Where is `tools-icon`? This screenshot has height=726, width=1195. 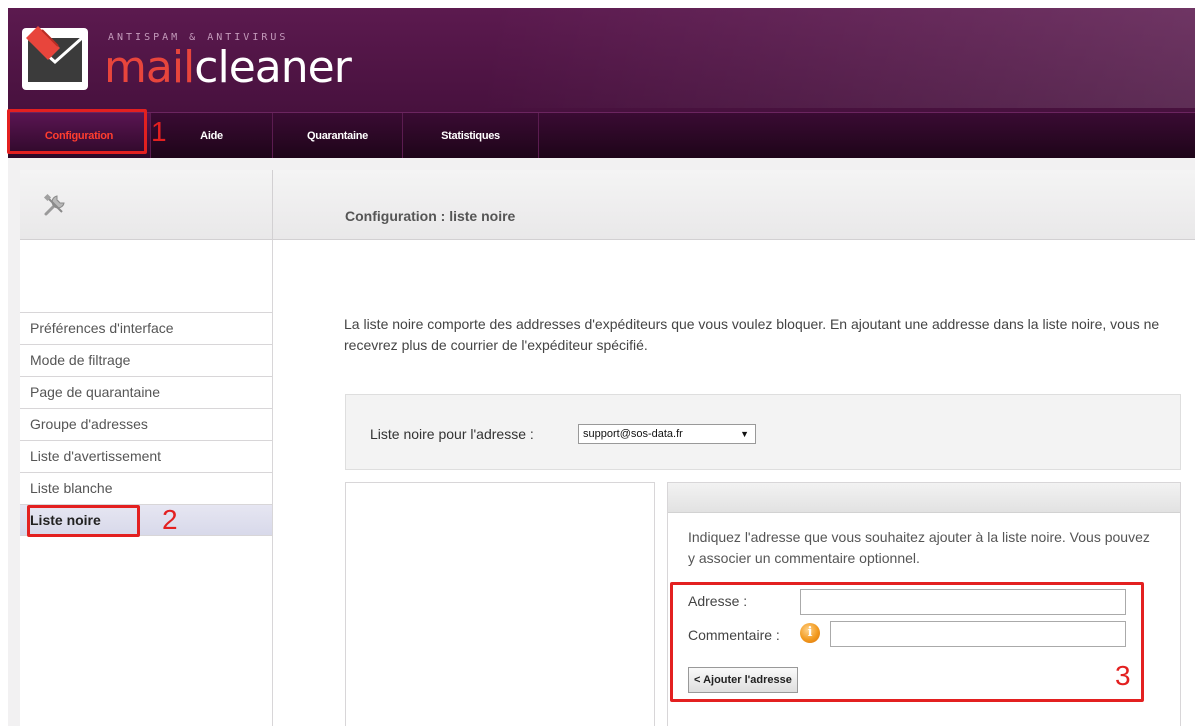
tools-icon is located at coordinates (54, 204).